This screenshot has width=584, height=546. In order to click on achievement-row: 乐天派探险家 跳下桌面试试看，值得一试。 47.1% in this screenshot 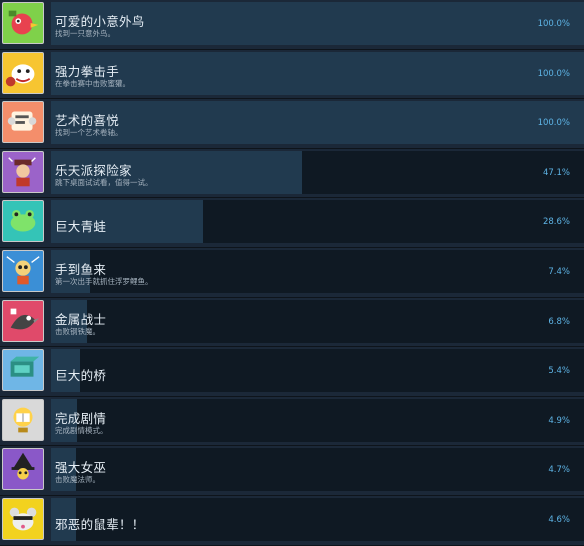, I will do `click(292, 174)`.